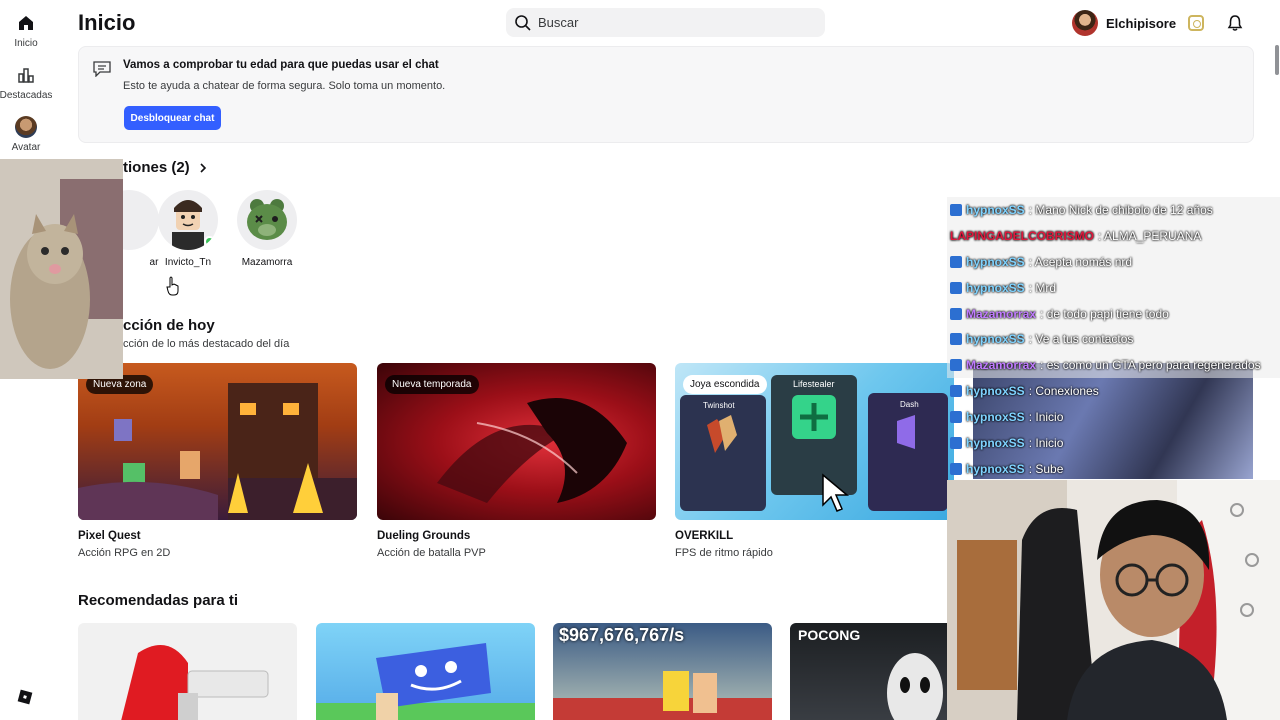  I want to click on chat-text: : Inicio, so click(1046, 417).